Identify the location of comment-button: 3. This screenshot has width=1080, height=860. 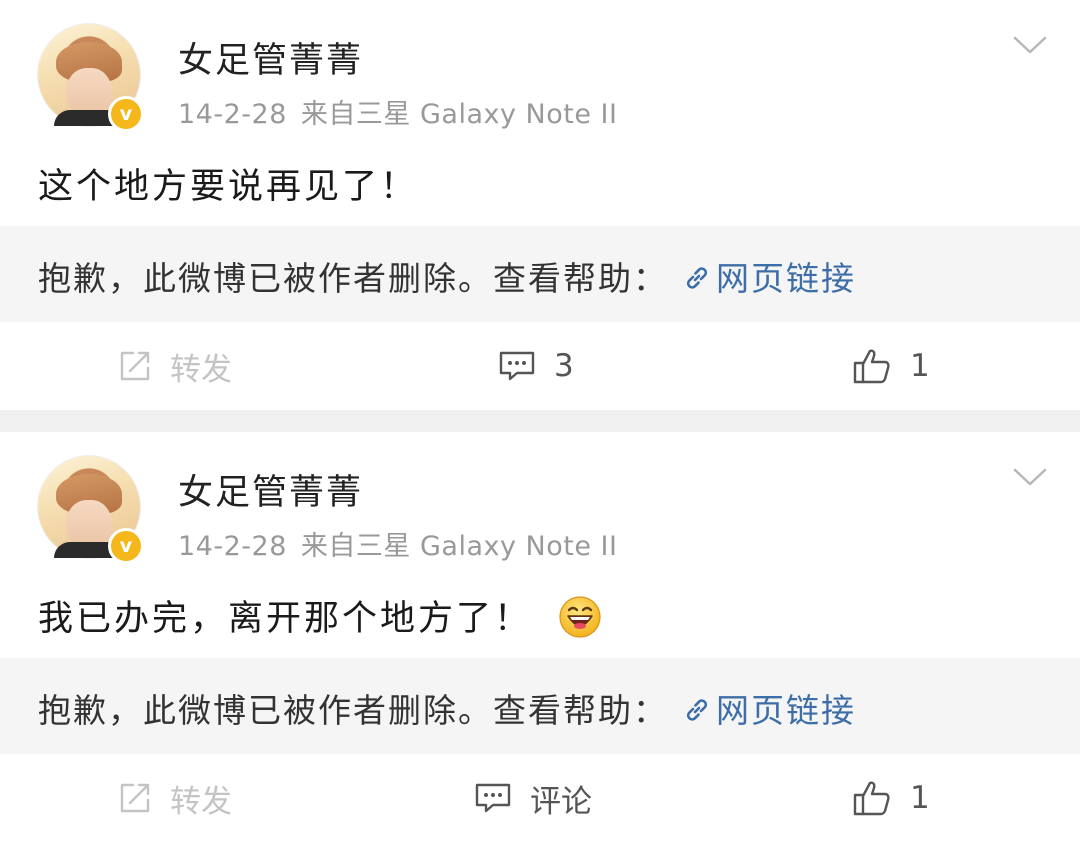
(536, 366).